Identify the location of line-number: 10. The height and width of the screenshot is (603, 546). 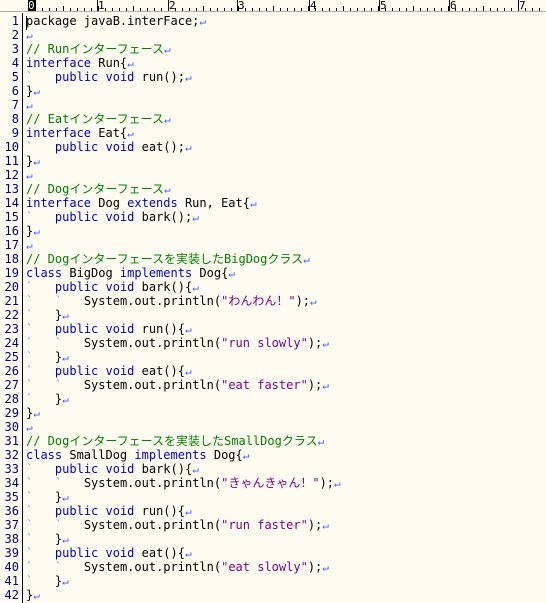
(11, 147).